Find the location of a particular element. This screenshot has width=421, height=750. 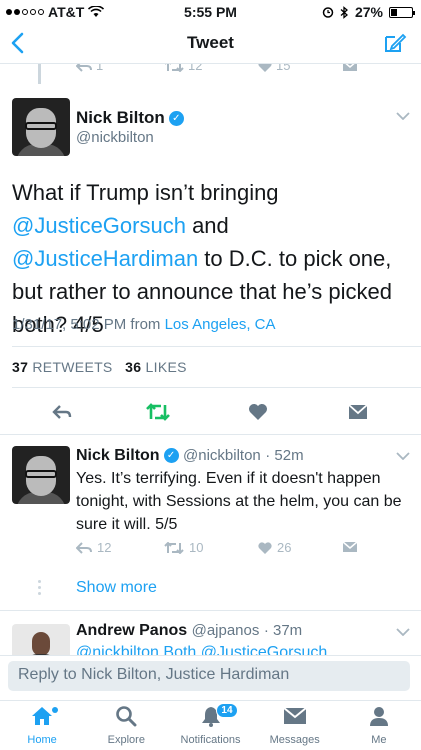

tab-explore: Explore is located at coordinates (126, 725).